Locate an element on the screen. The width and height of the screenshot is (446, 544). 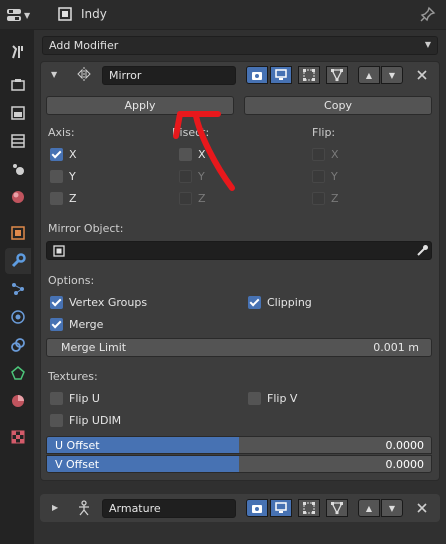
axis-y-checkbox is located at coordinates (56, 176).